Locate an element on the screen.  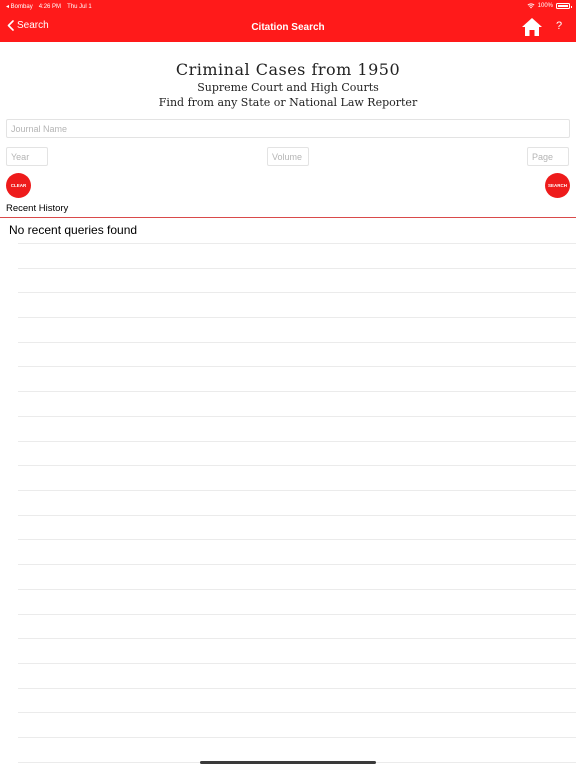
help-button: ? is located at coordinates (559, 26).